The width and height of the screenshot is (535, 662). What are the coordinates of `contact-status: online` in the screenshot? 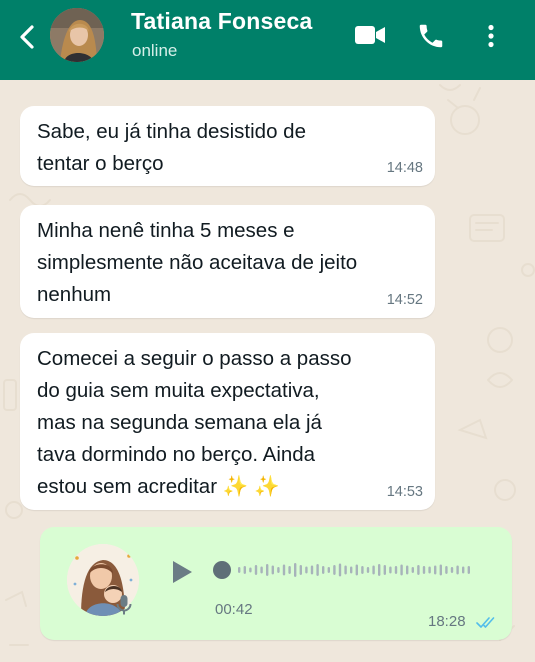 It's located at (155, 50).